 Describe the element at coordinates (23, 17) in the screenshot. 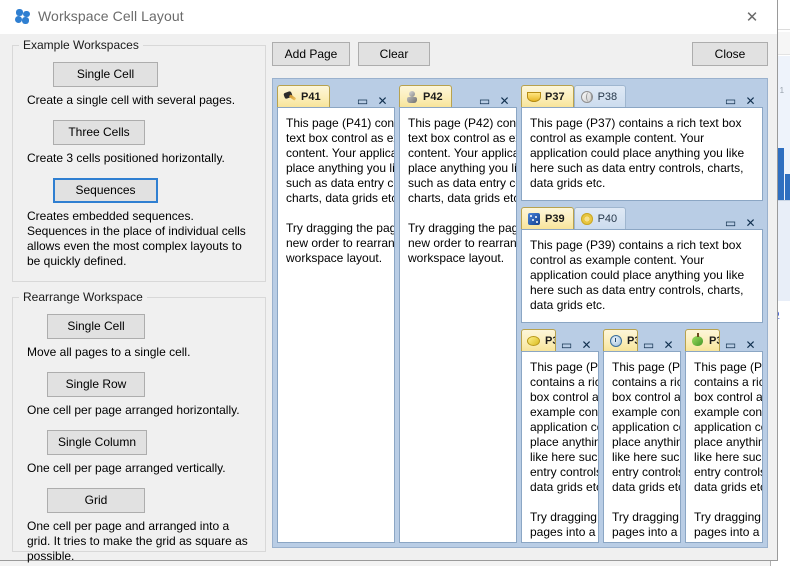

I see `puzzle-icon` at that location.